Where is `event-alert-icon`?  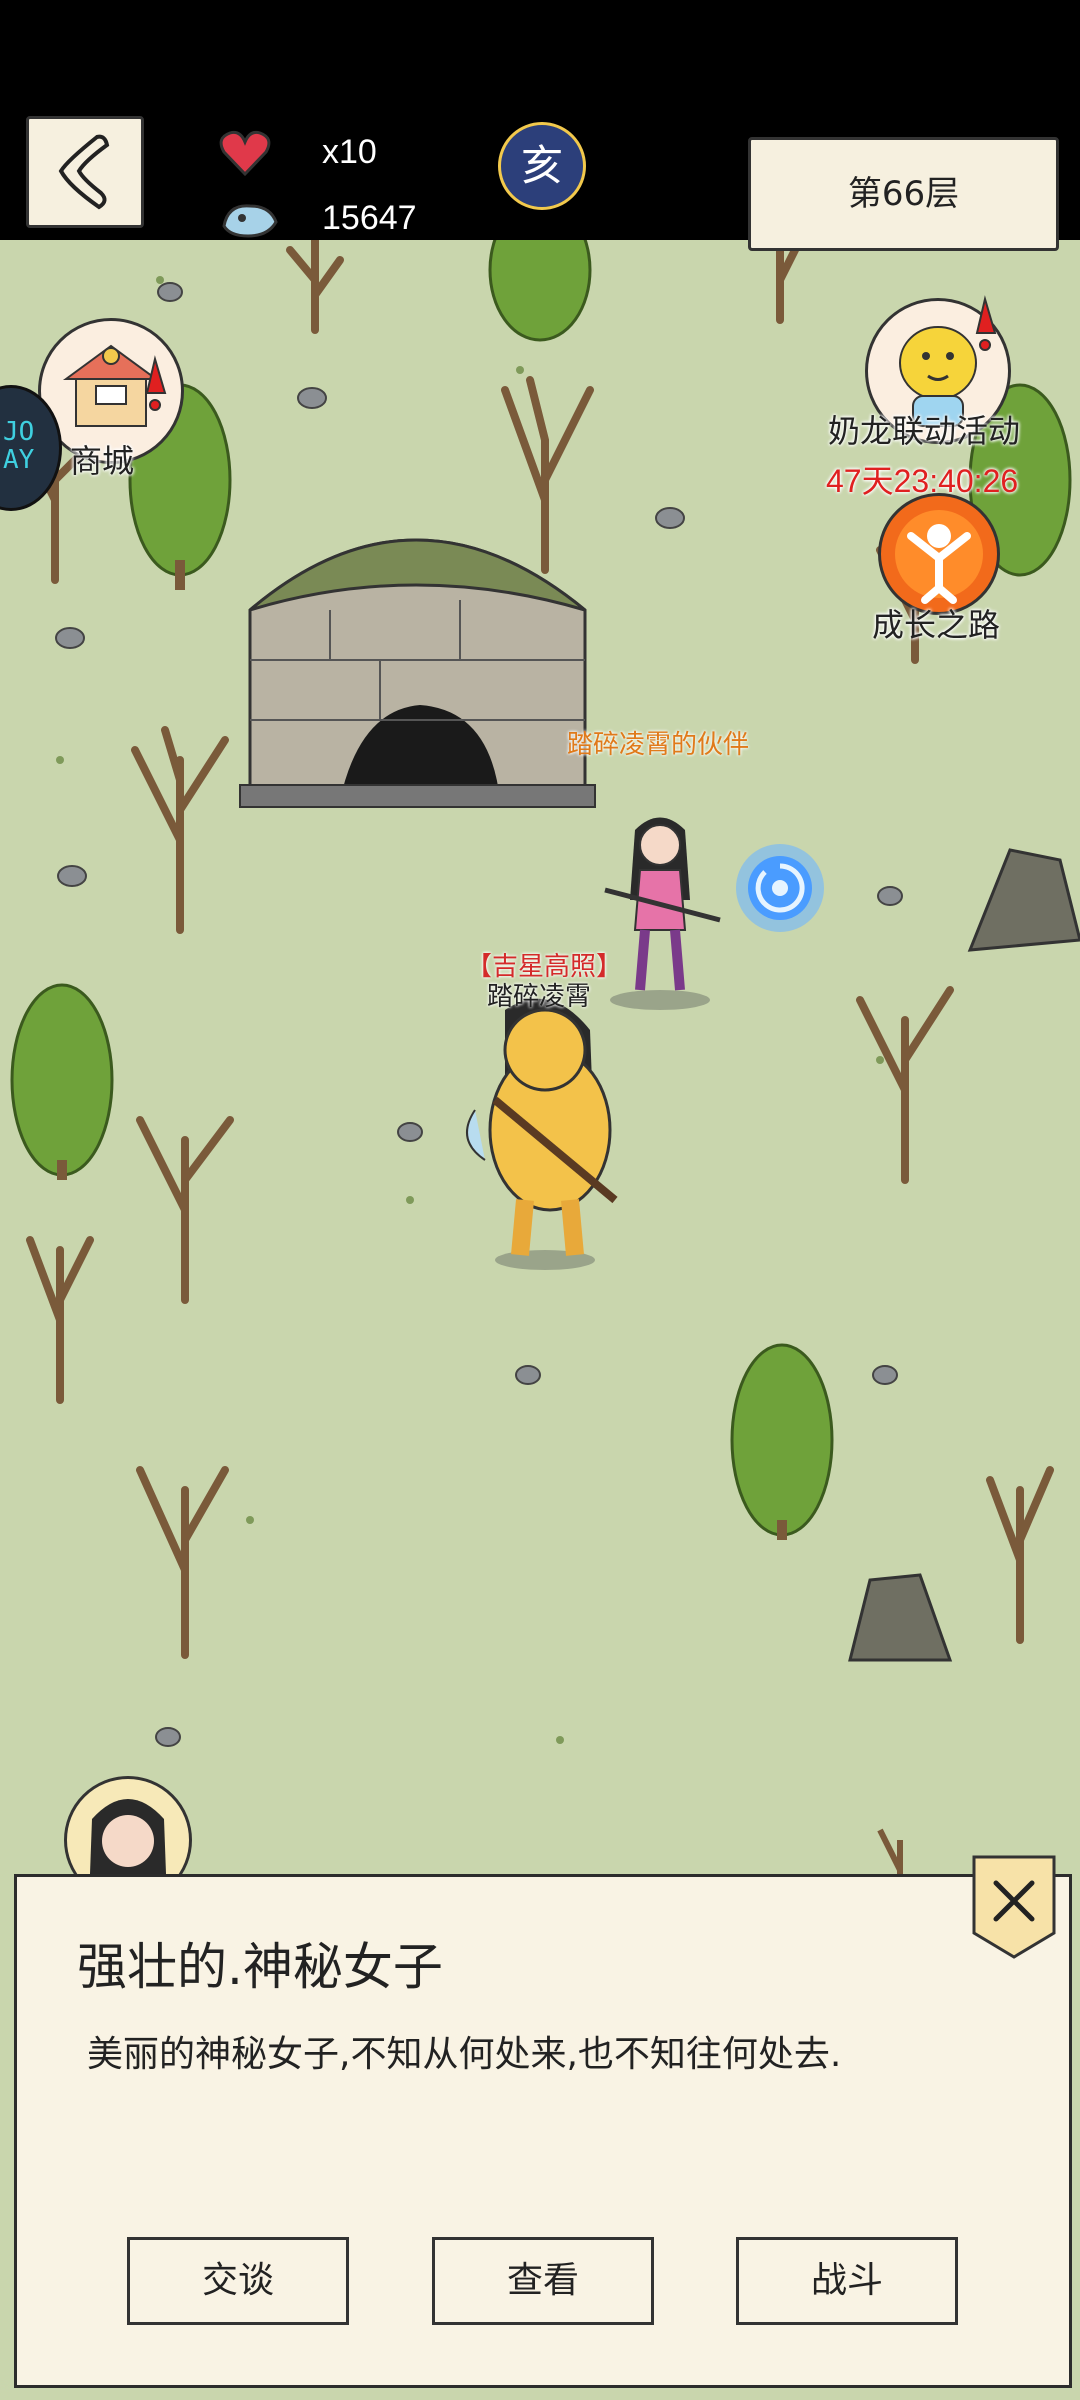 event-alert-icon is located at coordinates (986, 323).